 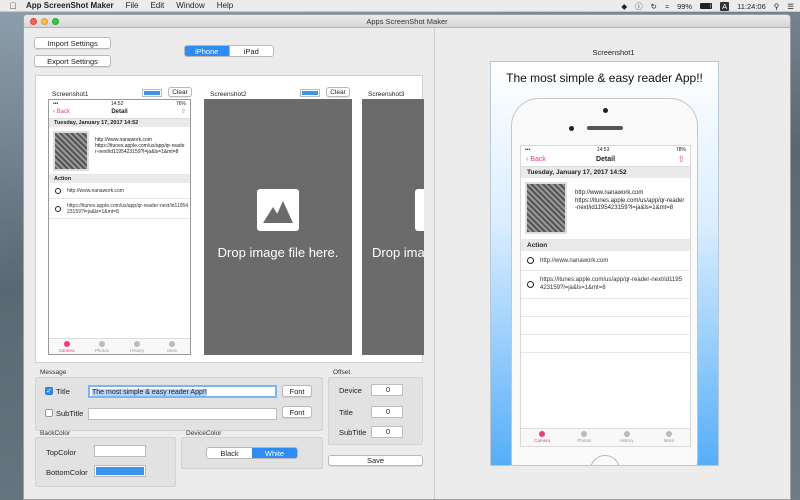 What do you see at coordinates (55, 433) in the screenshot?
I see `backcolor-group-label: BackColor` at bounding box center [55, 433].